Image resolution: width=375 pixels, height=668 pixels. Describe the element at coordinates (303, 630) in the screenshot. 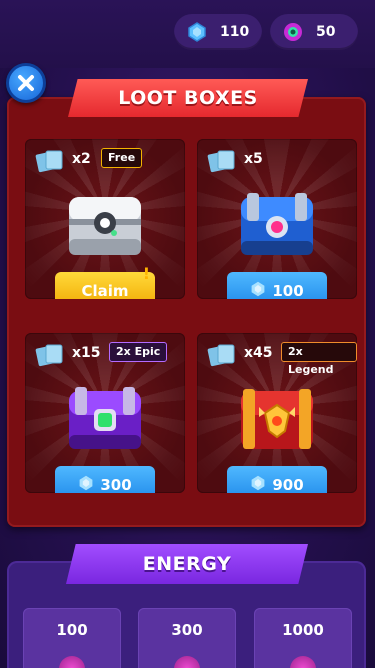

I see `energy-amount: 1000` at that location.